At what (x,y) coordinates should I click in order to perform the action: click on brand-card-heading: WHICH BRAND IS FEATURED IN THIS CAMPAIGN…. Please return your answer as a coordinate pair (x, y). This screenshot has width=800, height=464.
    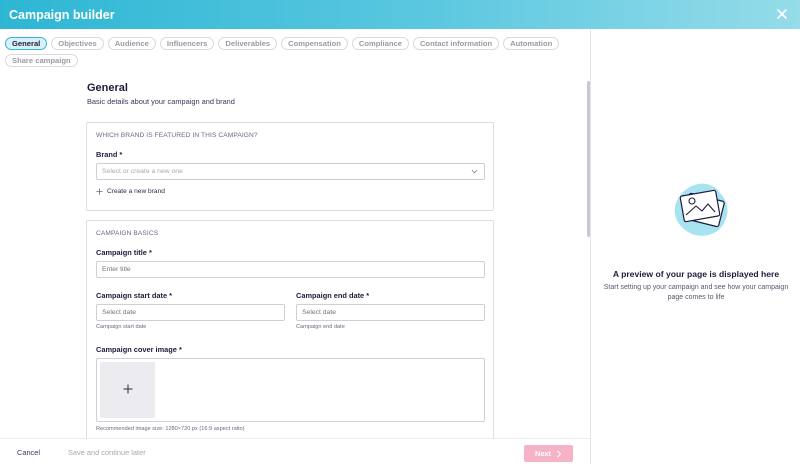
    Looking at the image, I should click on (177, 135).